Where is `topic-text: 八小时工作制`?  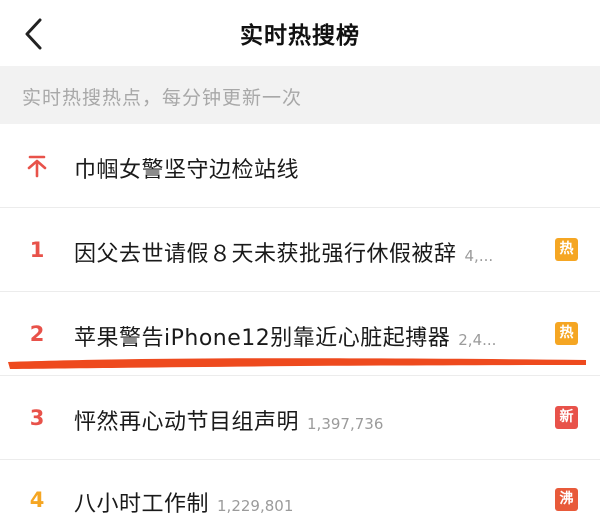 topic-text: 八小时工作制 is located at coordinates (142, 504).